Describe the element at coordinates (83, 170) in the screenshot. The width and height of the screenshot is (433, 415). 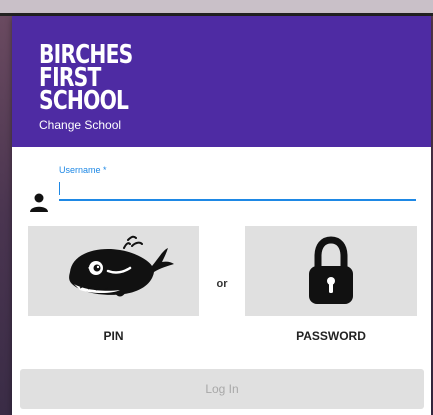
I see `username-label: Username *` at that location.